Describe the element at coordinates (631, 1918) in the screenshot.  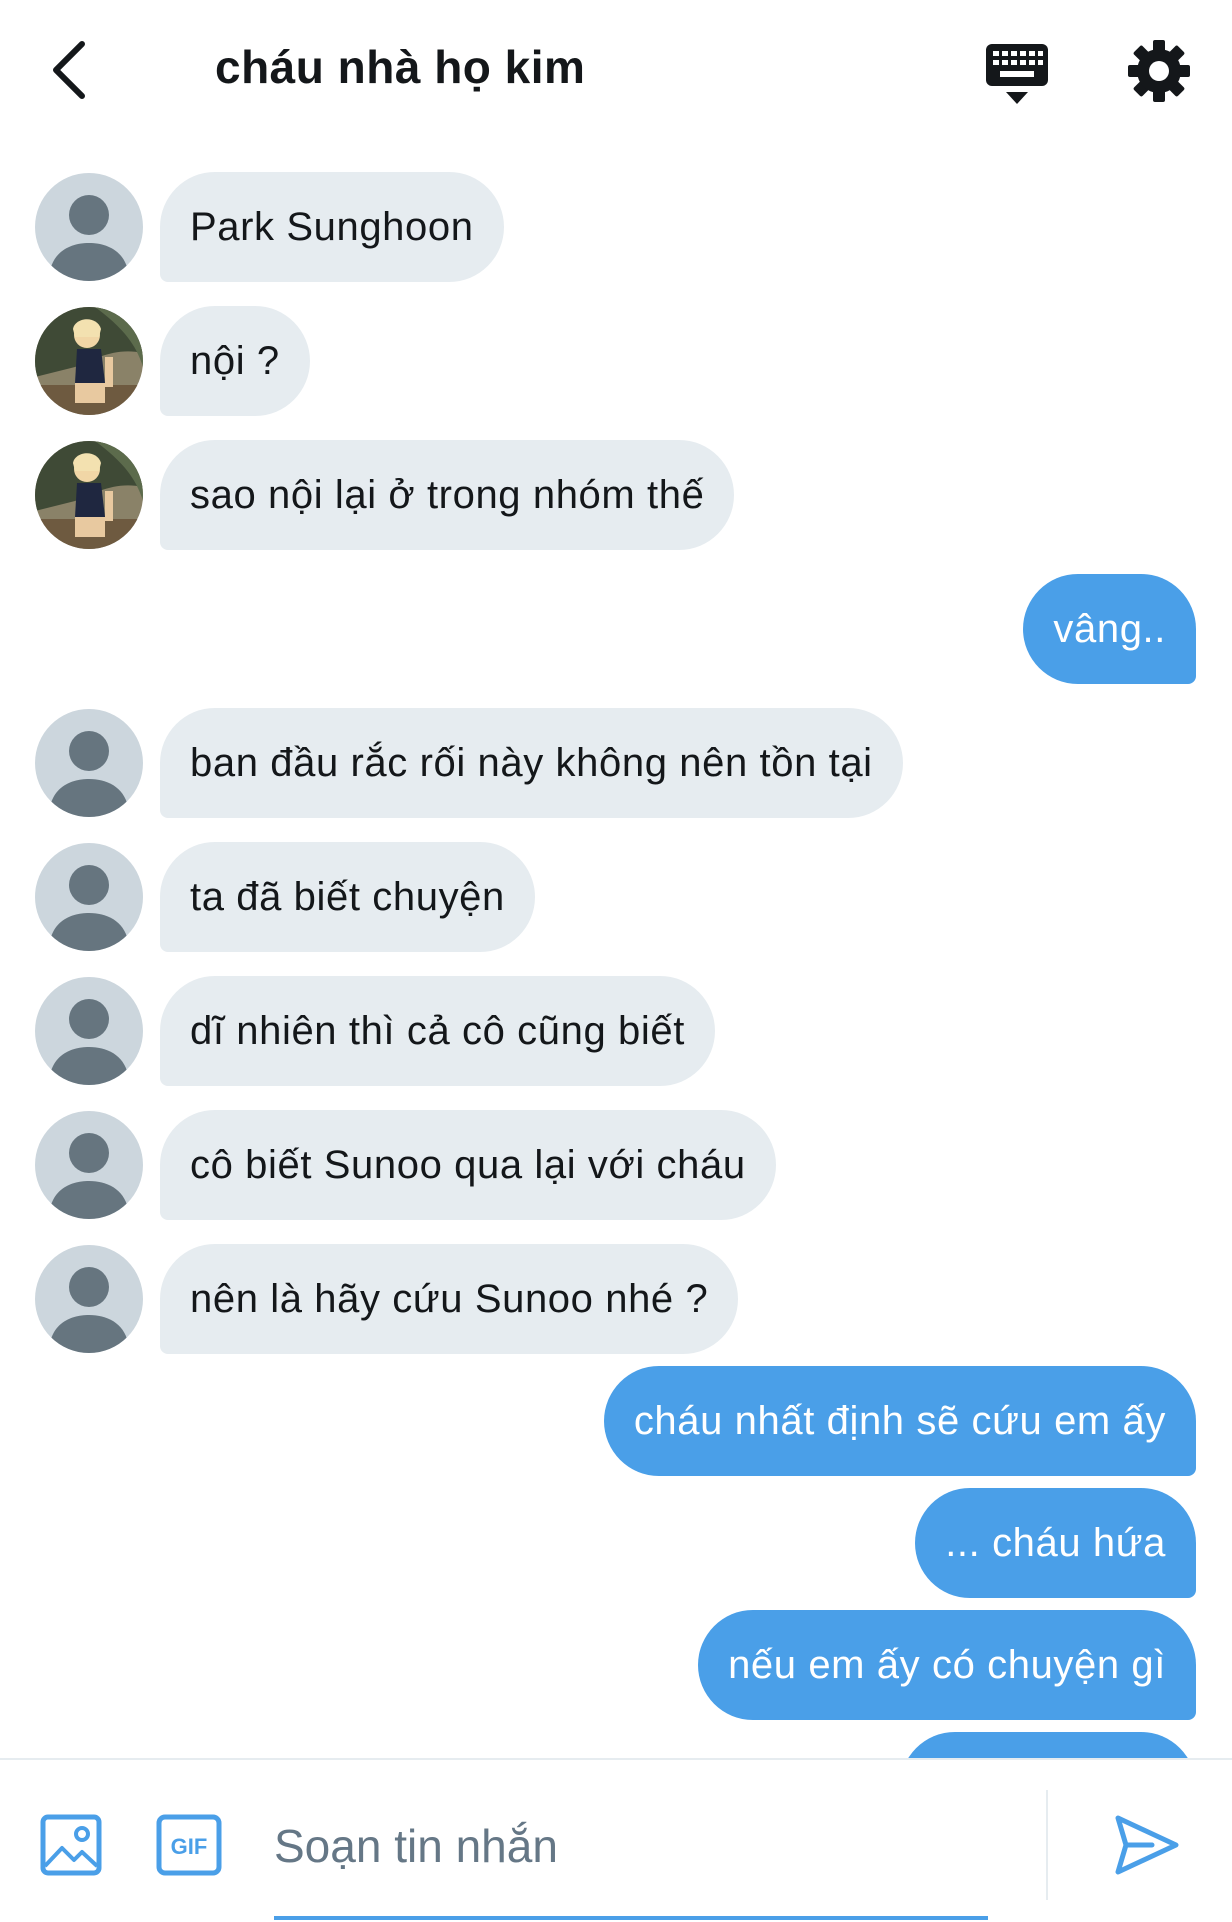
I see `input-focus-underline` at that location.